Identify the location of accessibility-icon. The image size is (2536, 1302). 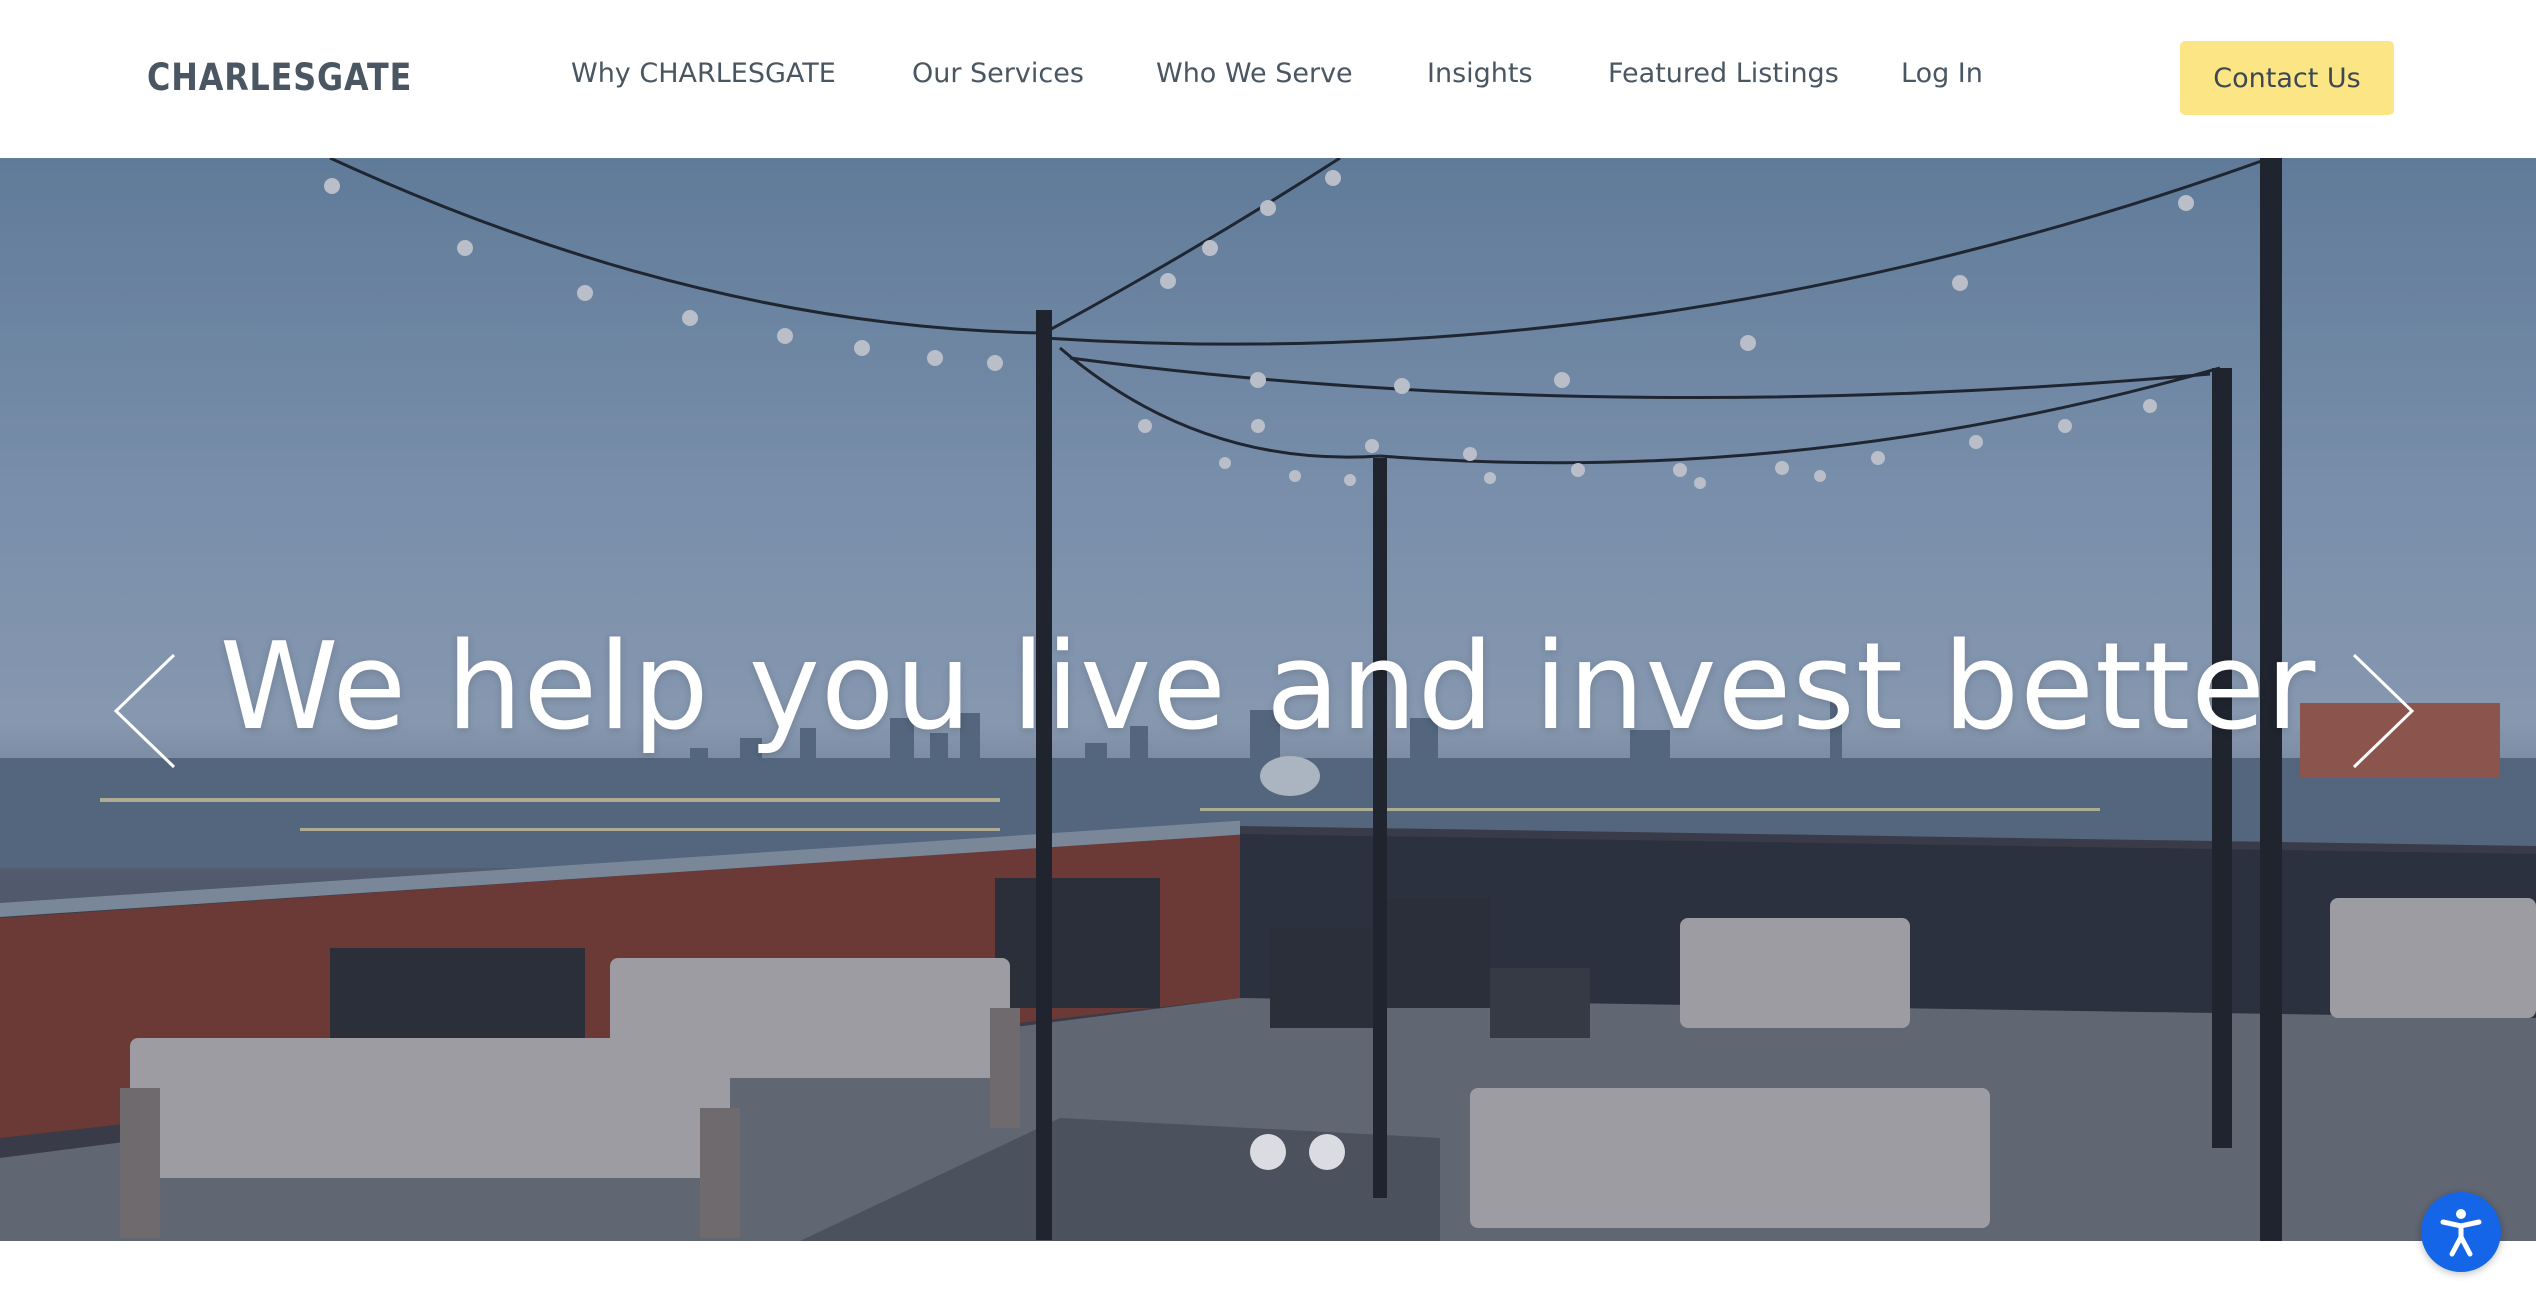
(2461, 1233).